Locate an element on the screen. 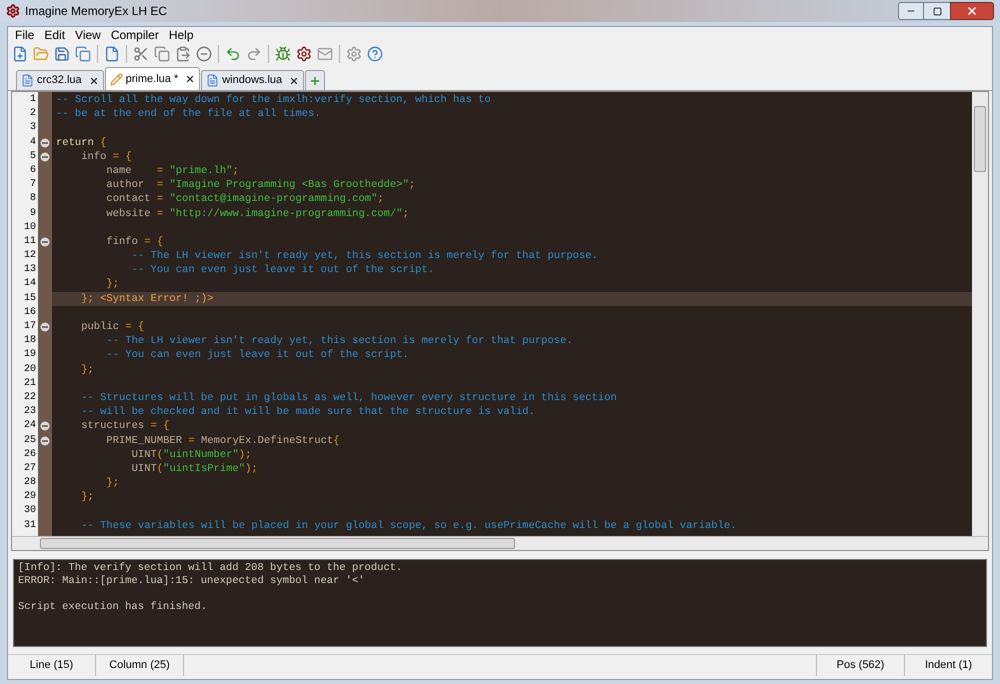 The height and width of the screenshot is (684, 1000). copy-icon is located at coordinates (162, 54).